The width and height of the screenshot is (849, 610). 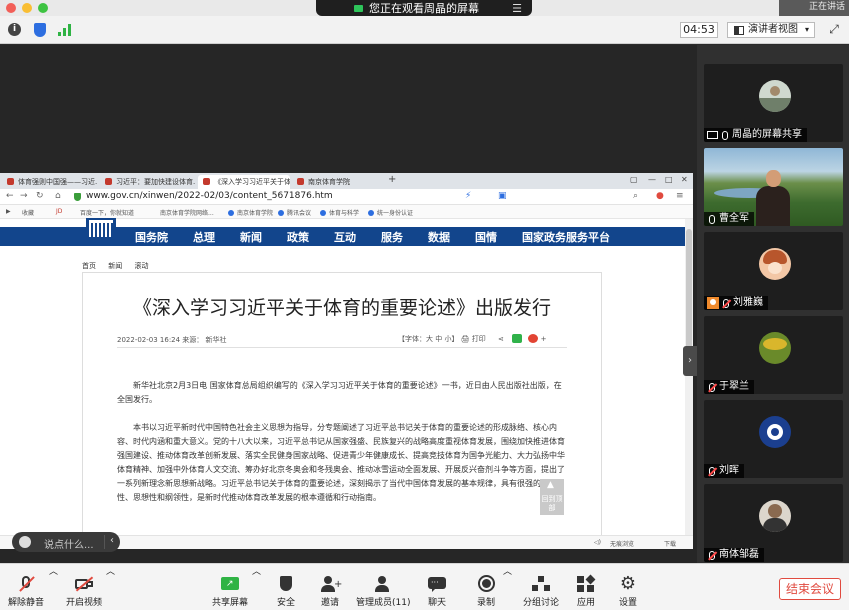 What do you see at coordinates (204, 237) in the screenshot?
I see `nav-link: 总理` at bounding box center [204, 237].